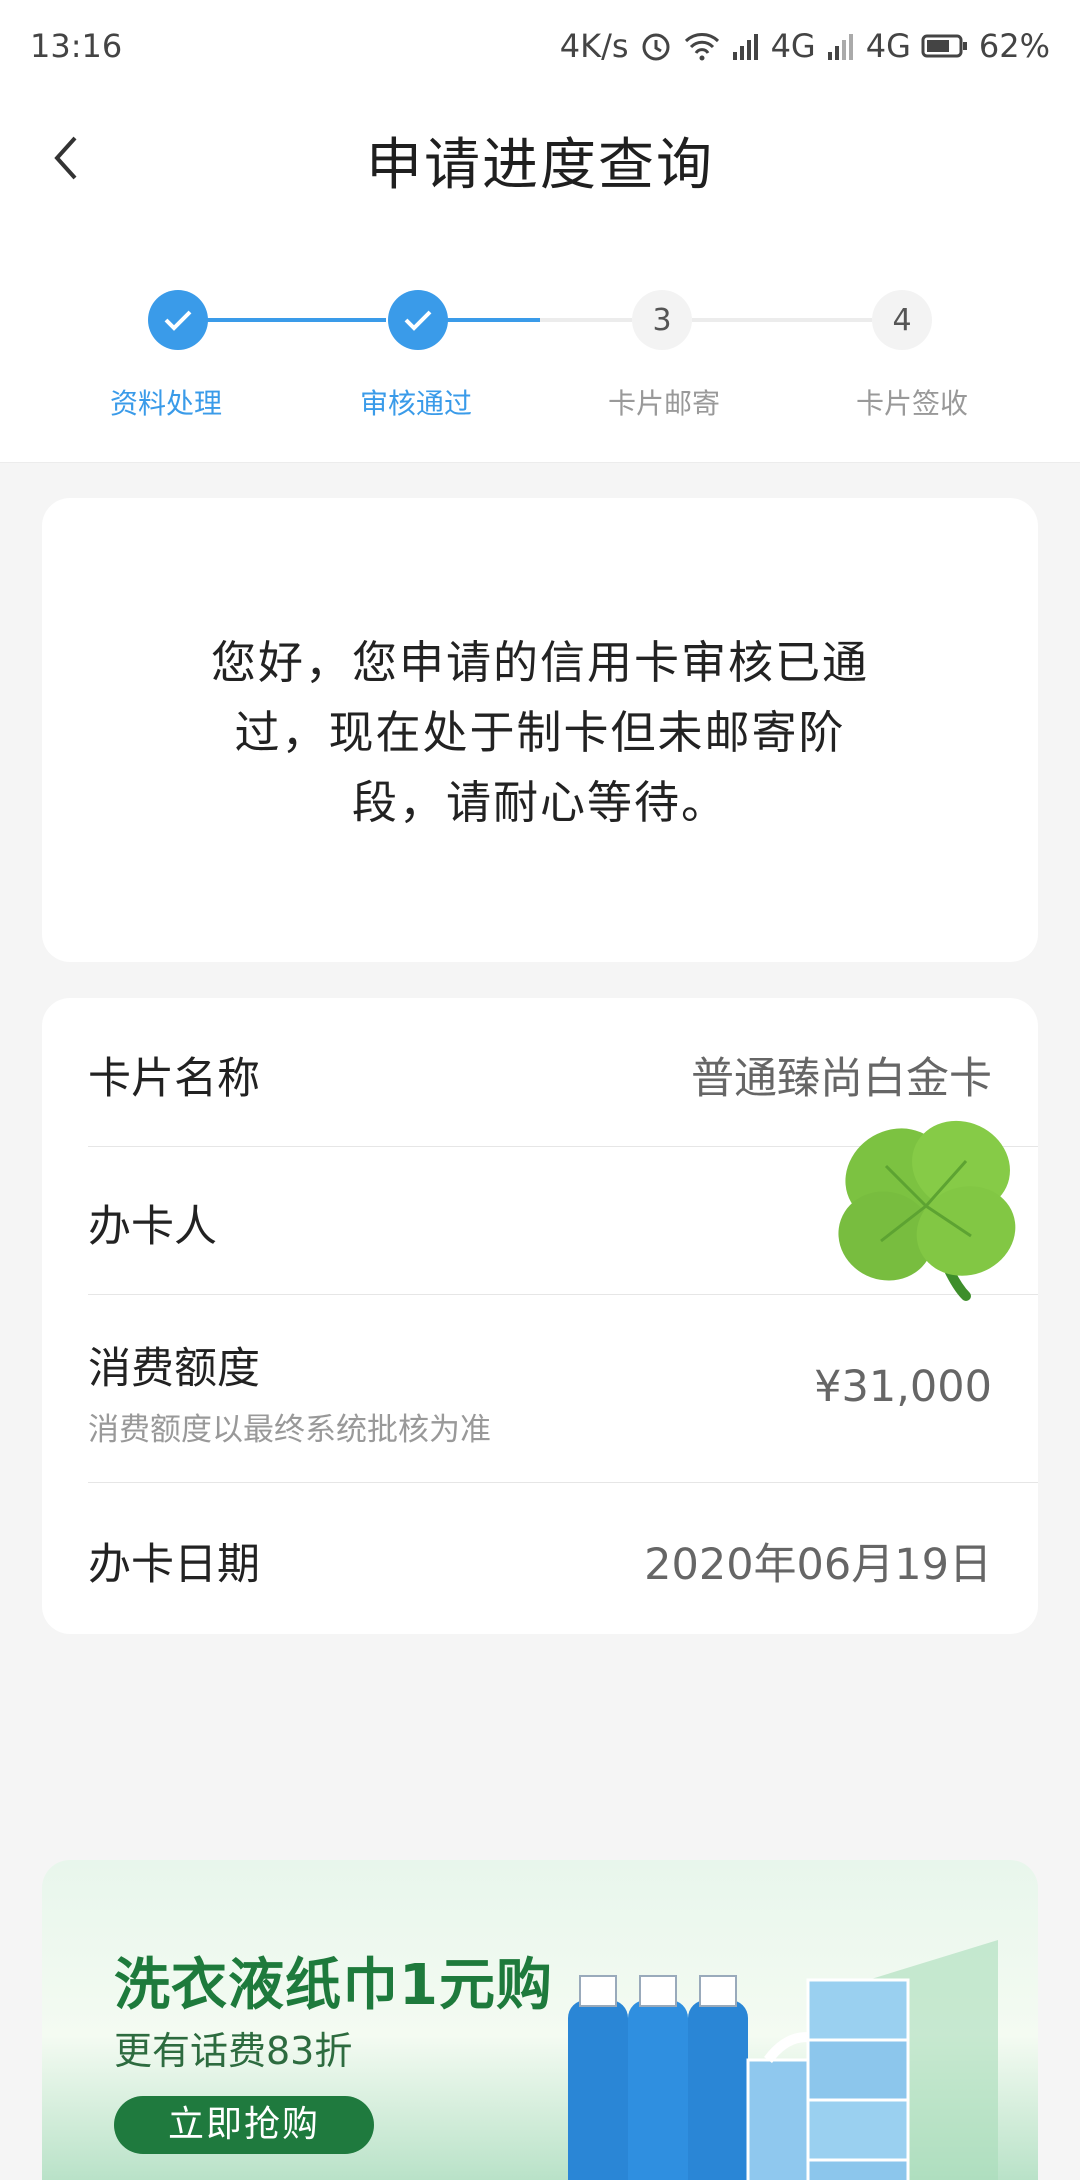 This screenshot has width=1080, height=2180. Describe the element at coordinates (174, 1565) in the screenshot. I see `date-label: 办卡日期` at that location.